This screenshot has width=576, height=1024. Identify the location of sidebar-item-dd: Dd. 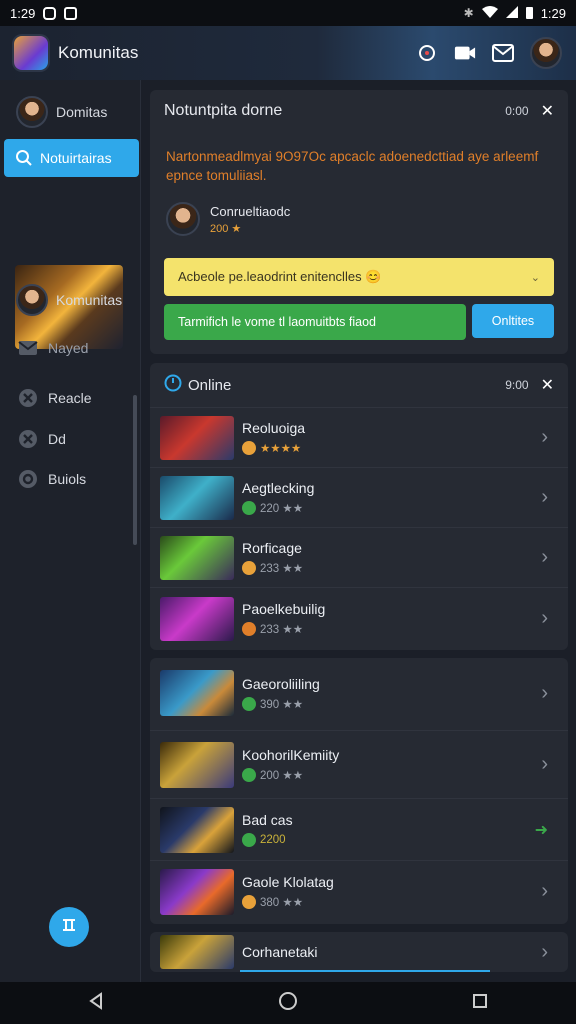
(70, 439).